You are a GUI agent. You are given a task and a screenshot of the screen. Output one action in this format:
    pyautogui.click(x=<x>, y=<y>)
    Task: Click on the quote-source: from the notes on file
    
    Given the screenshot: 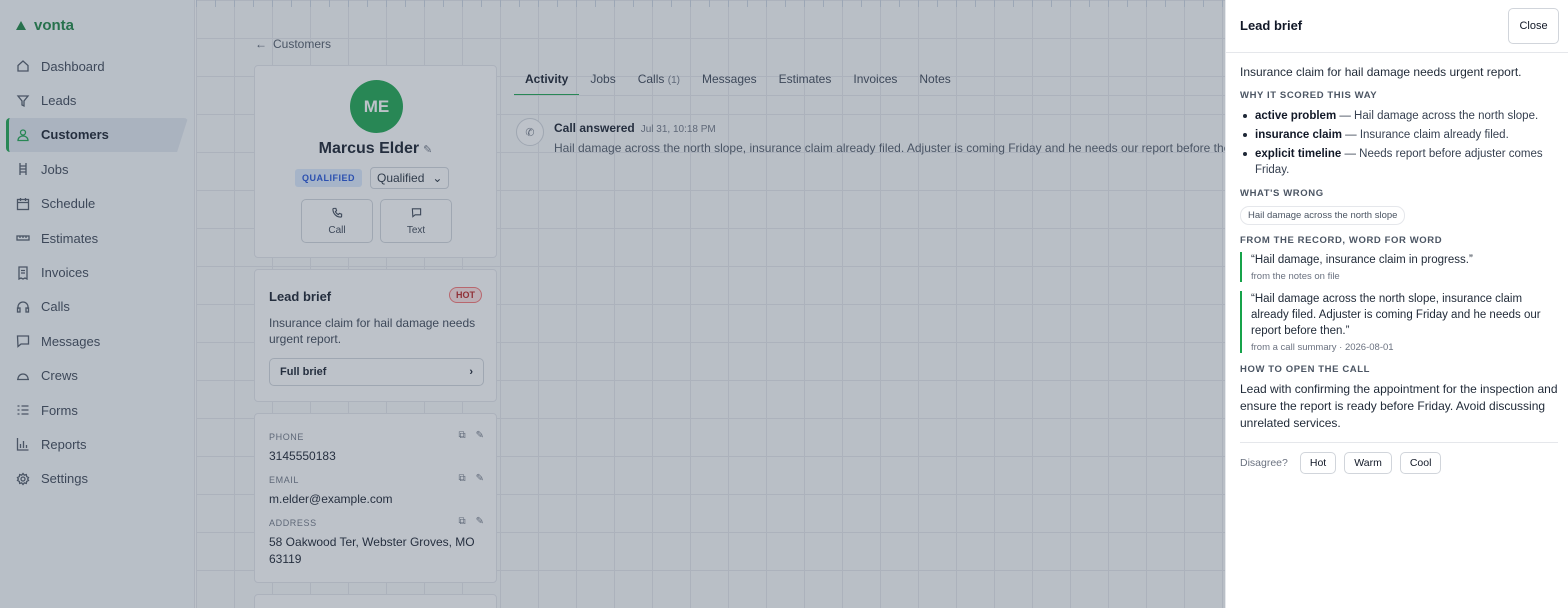 What is the action you would take?
    pyautogui.click(x=1295, y=276)
    